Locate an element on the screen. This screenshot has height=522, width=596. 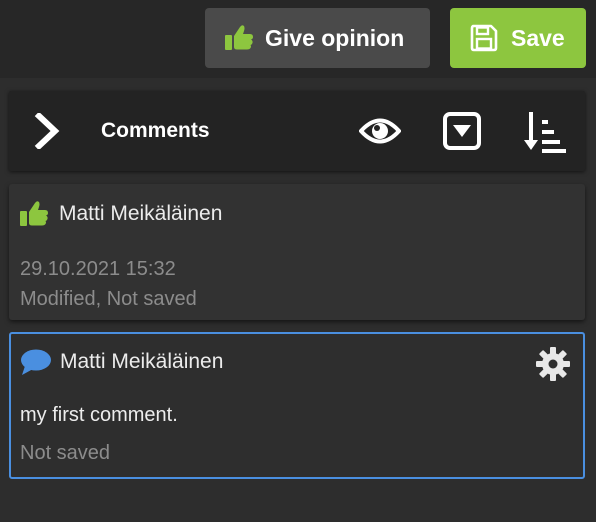
comment-status: Not saved is located at coordinates (65, 453).